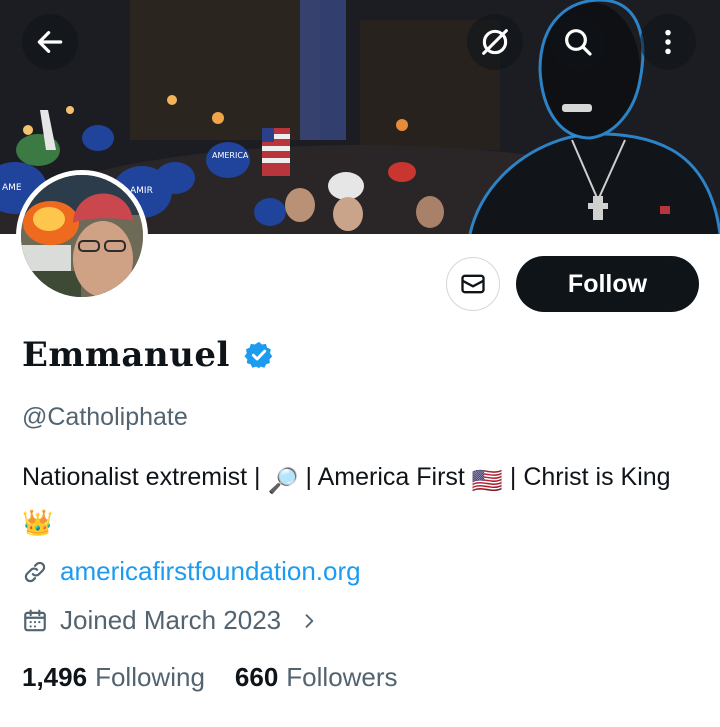 This screenshot has width=720, height=727. What do you see at coordinates (586, 477) in the screenshot?
I see `bio-text-3: | Christ is King` at bounding box center [586, 477].